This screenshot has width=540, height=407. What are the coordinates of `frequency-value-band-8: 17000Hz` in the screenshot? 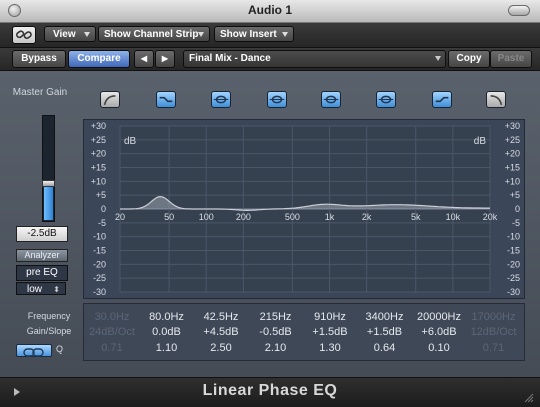 It's located at (494, 317).